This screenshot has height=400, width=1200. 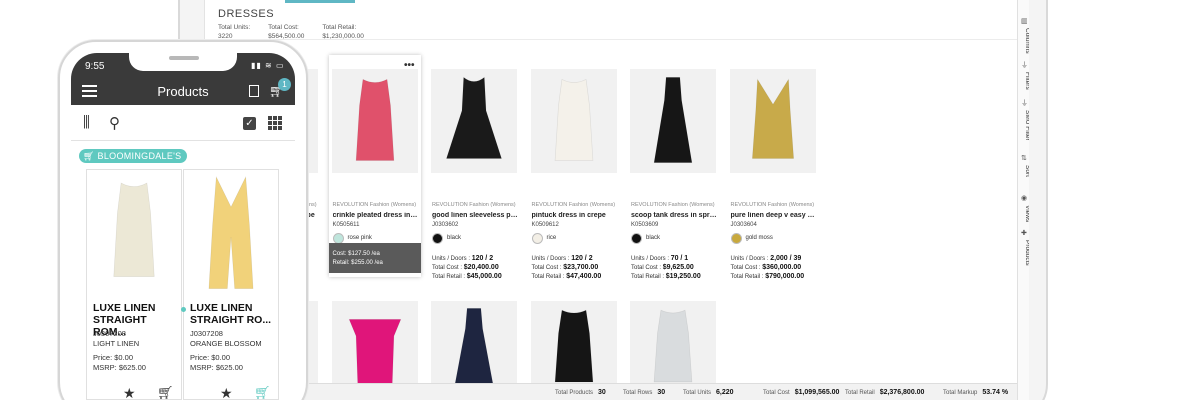 I want to click on product-sku: K0509612, so click(x=545, y=225).